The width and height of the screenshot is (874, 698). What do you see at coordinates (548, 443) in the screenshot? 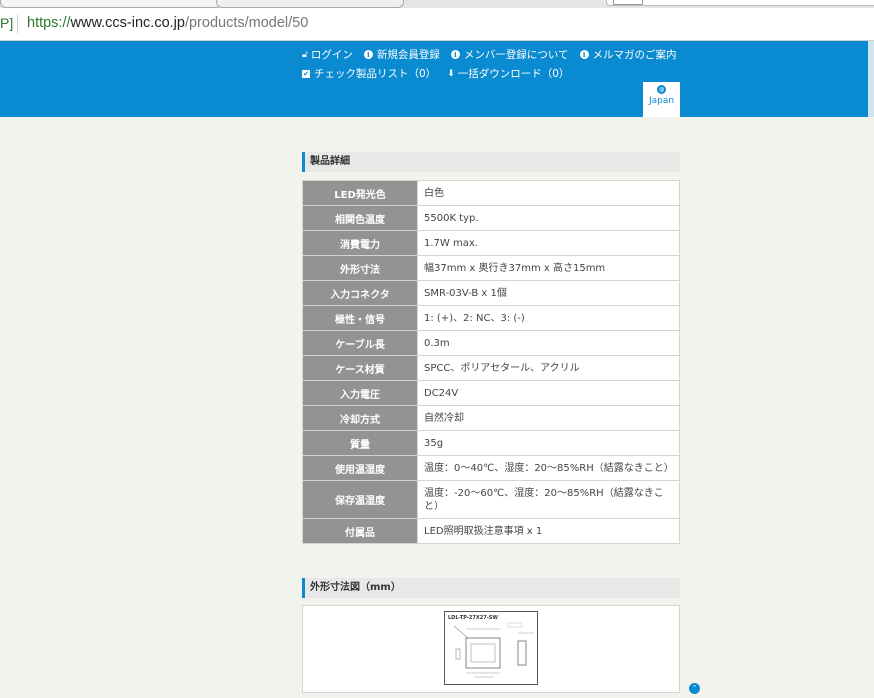
I see `spec-value: 35g` at bounding box center [548, 443].